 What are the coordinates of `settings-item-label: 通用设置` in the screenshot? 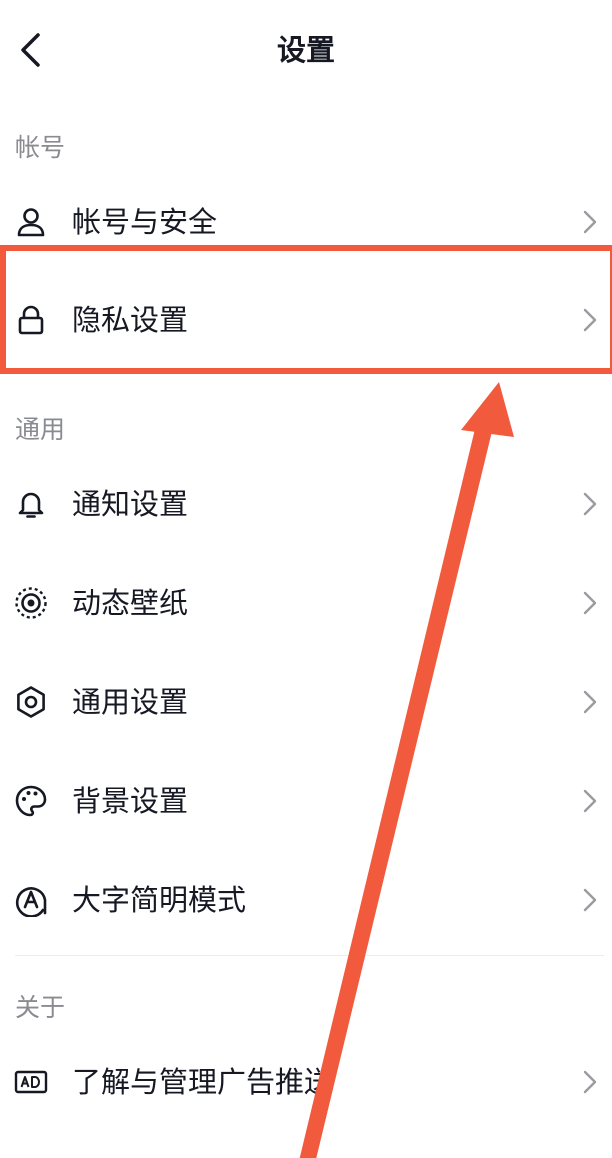 It's located at (130, 702).